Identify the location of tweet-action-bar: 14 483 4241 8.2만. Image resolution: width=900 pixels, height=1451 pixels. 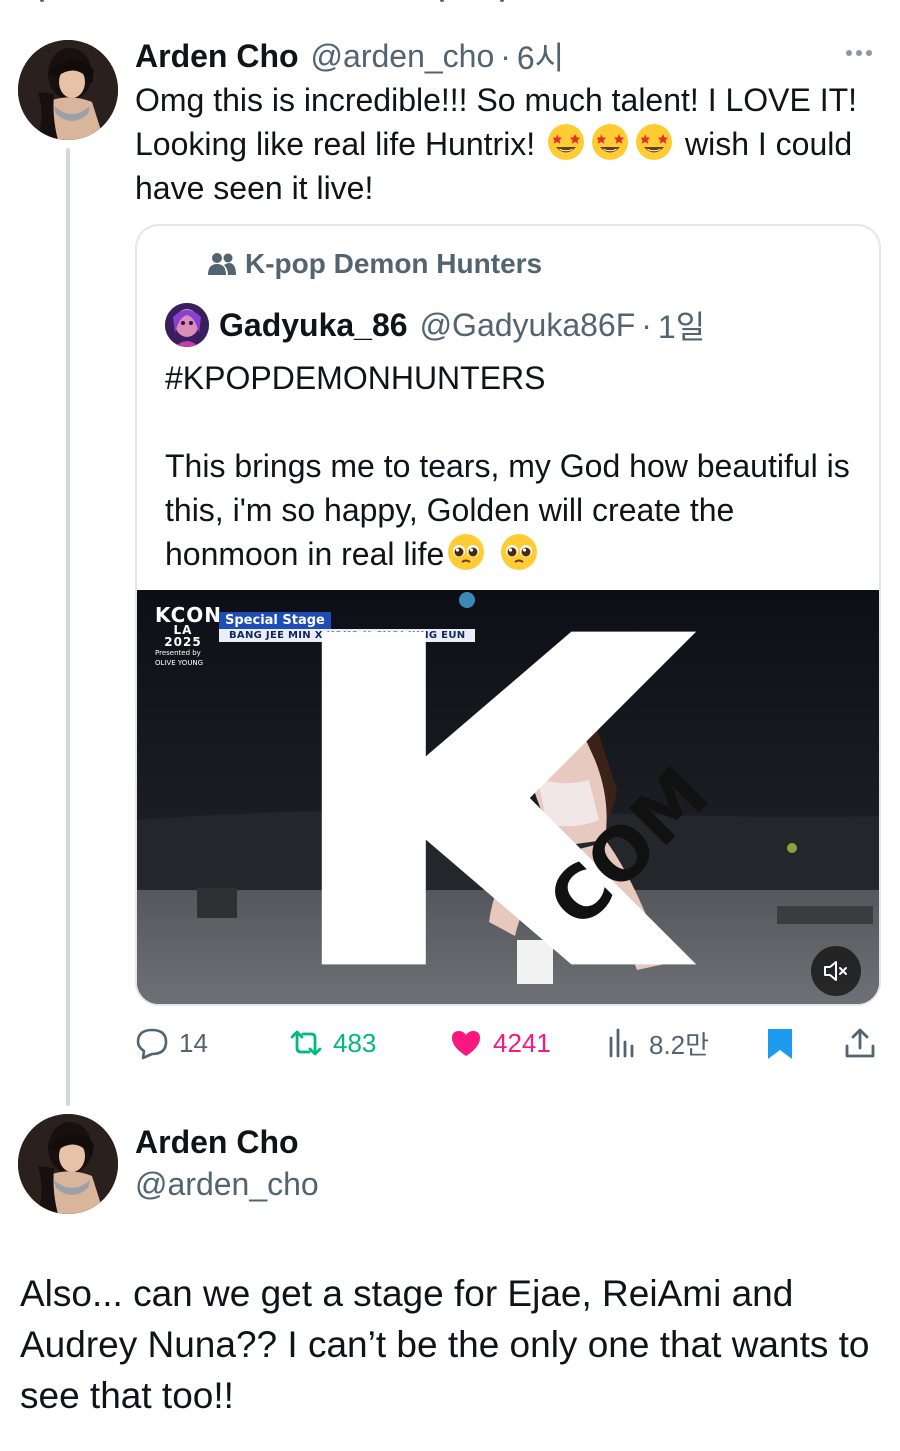
(507, 1043).